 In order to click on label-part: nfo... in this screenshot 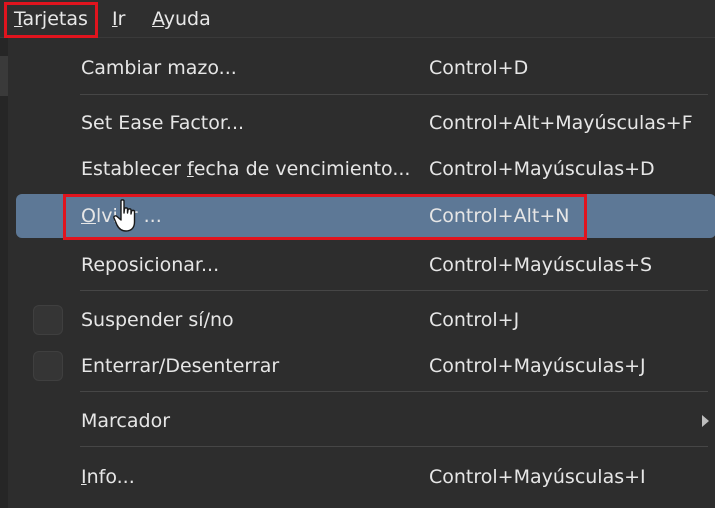, I will do `click(110, 477)`.